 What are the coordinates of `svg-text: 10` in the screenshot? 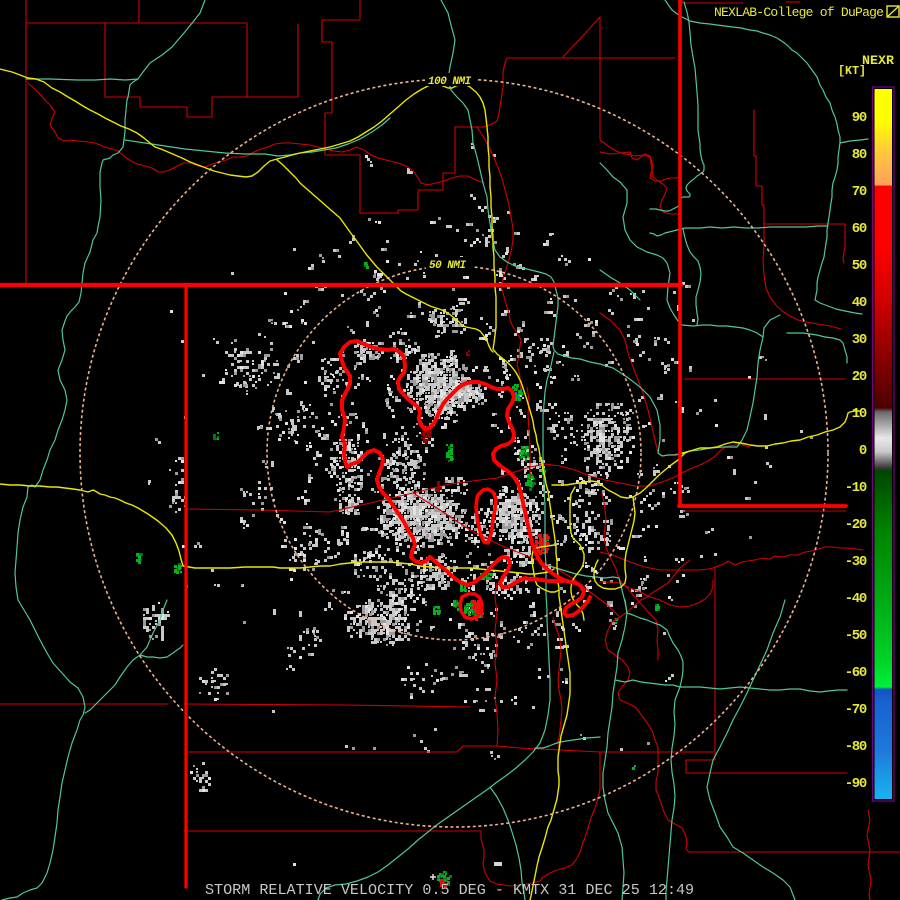 It's located at (859, 414).